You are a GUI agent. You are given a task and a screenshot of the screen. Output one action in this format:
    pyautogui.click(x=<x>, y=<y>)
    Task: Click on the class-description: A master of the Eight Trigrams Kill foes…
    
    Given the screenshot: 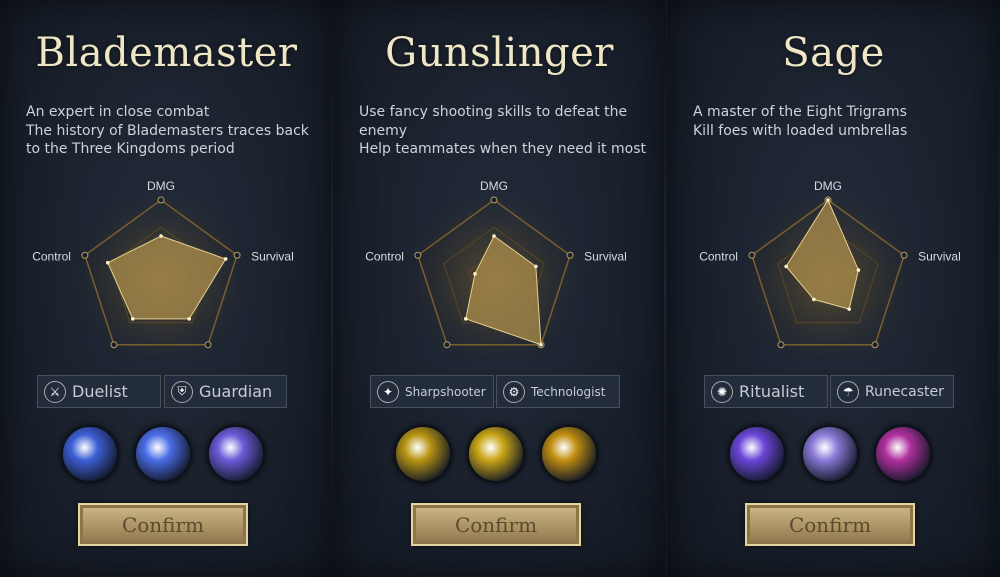 What is the action you would take?
    pyautogui.click(x=843, y=121)
    